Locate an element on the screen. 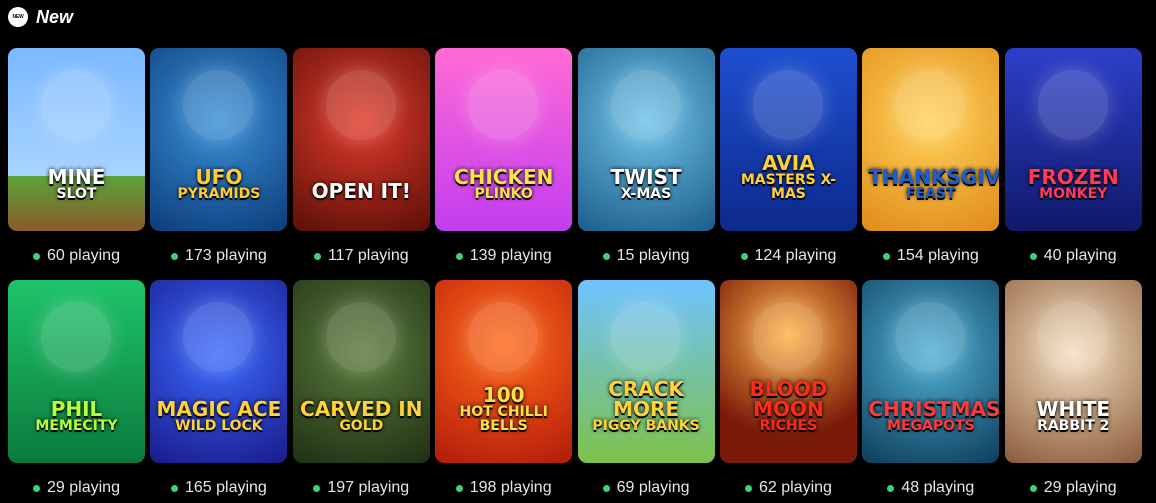 The image size is (1156, 503). player-count: 165 playing is located at coordinates (218, 488).